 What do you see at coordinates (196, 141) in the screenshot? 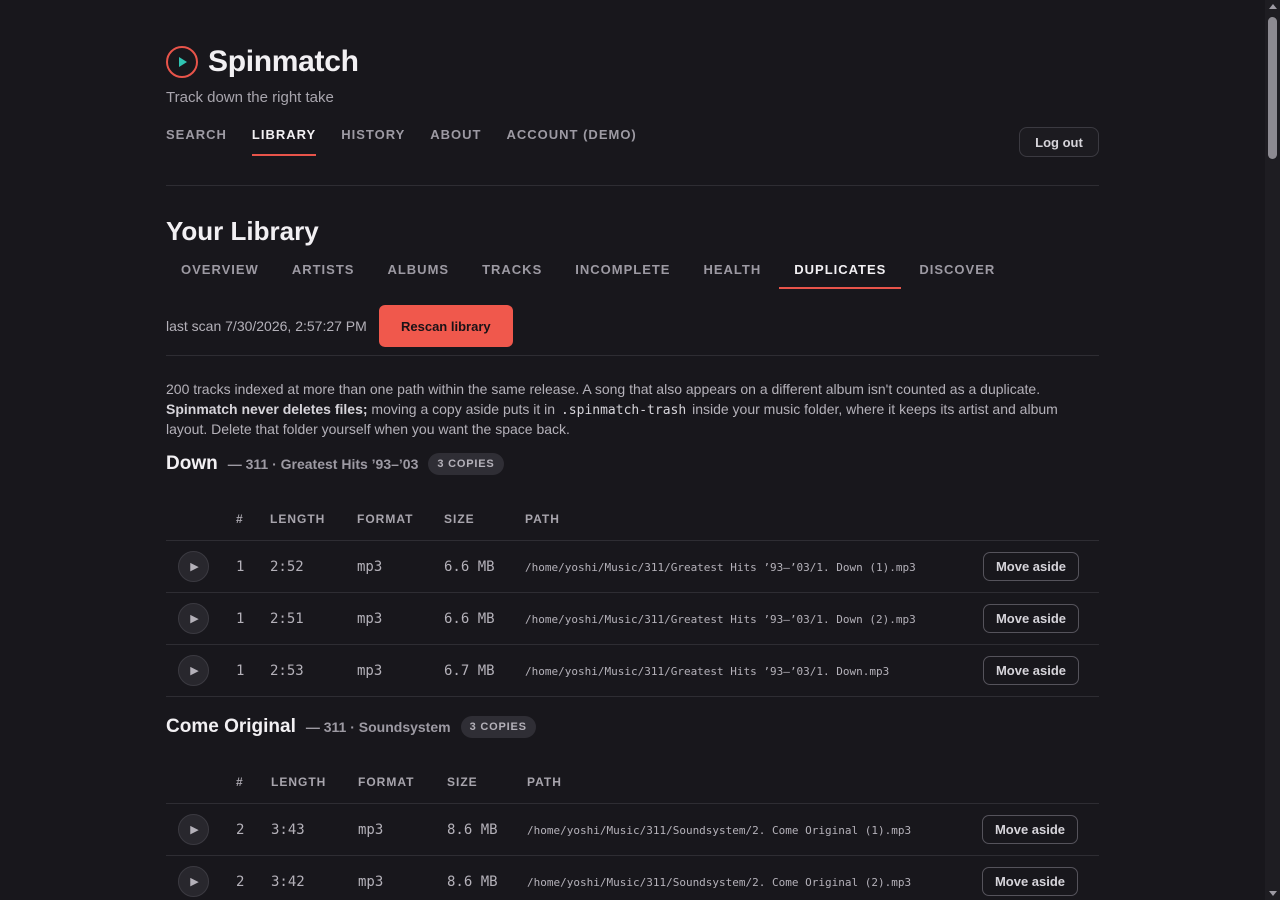
I see `nav-search: SEARCH` at bounding box center [196, 141].